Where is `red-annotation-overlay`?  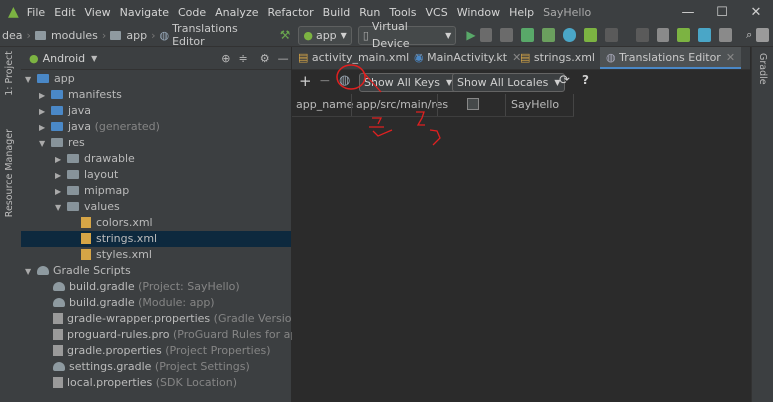
red-annotation-overlay is located at coordinates (388, 105).